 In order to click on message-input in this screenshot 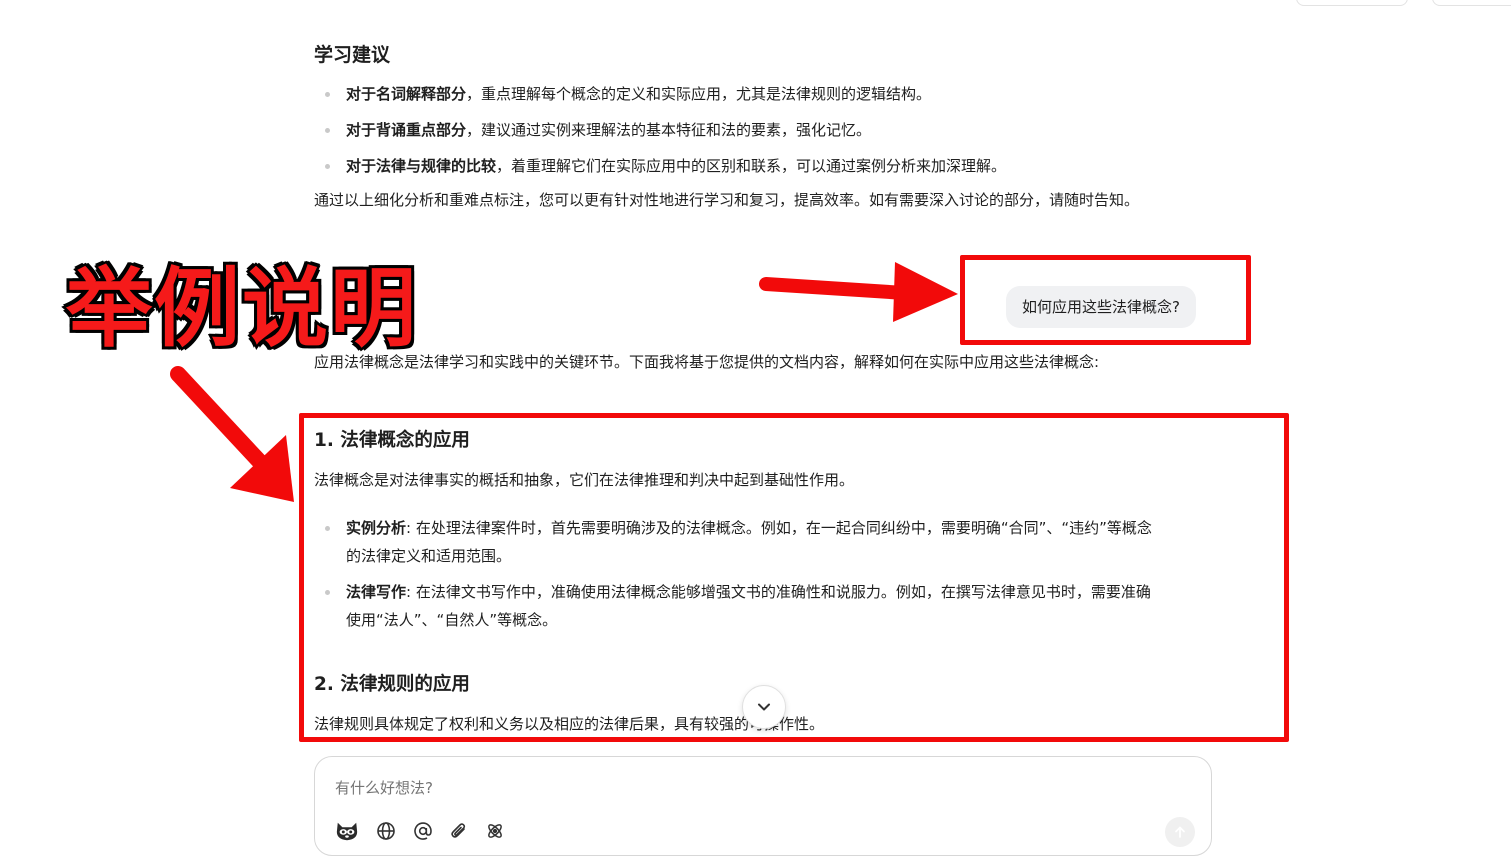, I will do `click(745, 788)`.